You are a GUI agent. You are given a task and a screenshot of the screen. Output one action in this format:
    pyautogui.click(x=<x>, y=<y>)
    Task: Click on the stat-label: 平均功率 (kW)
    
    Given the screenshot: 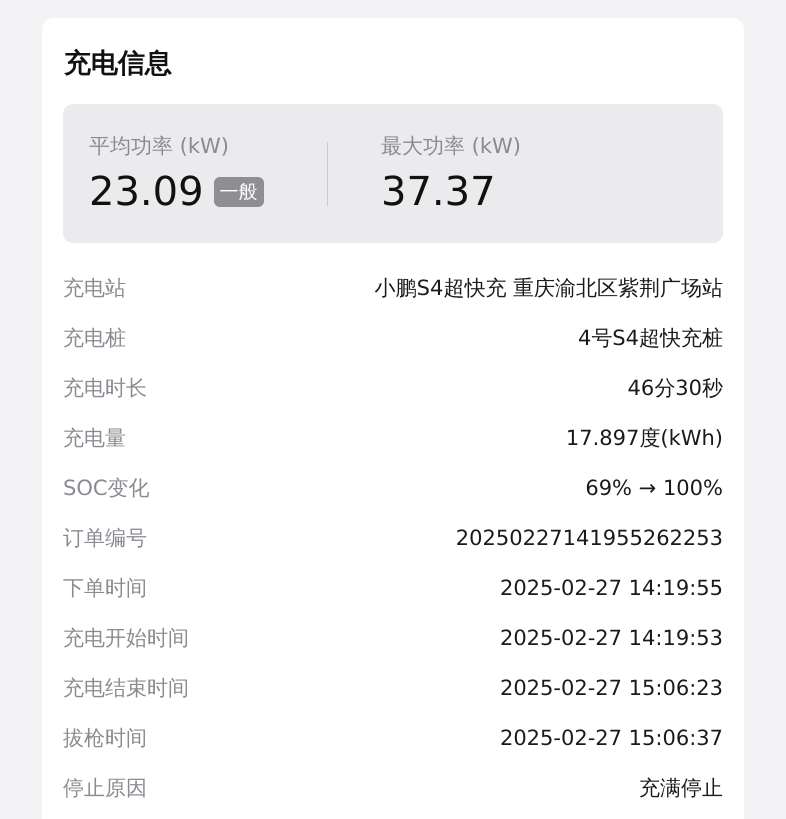 What is the action you would take?
    pyautogui.click(x=159, y=146)
    